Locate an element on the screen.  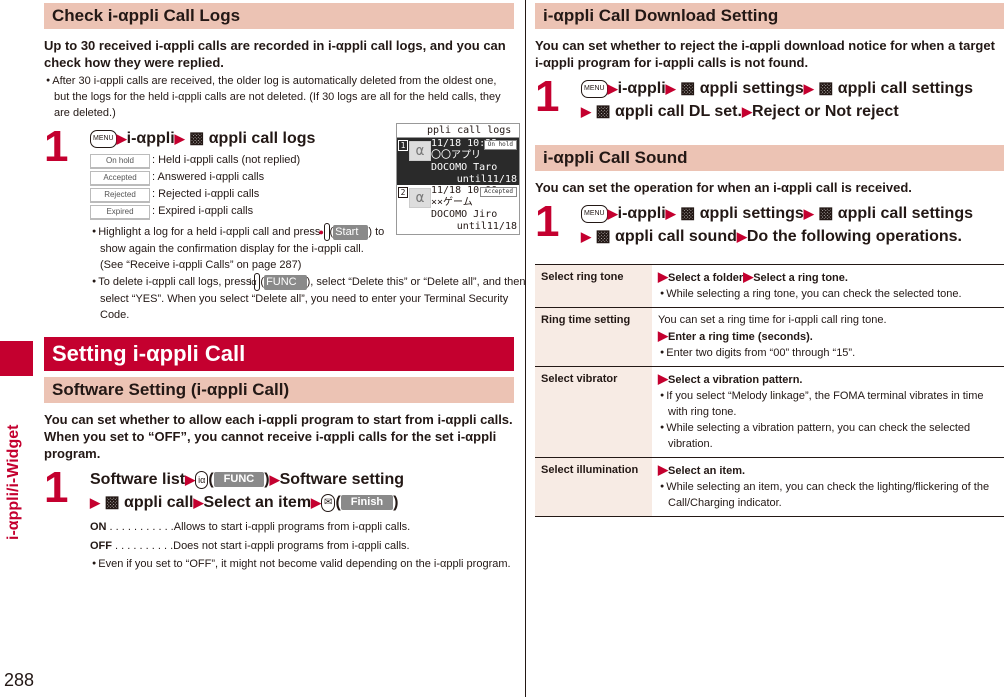
section-heading-software-setting: Software Setting (i-αppli Call) is located at coordinates (279, 390).